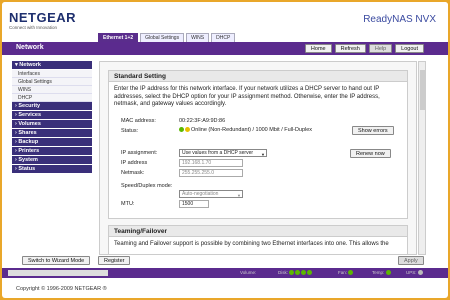 The height and width of the screenshot is (300, 450). I want to click on sidebar-item-dhcp: DHCP, so click(52, 98).